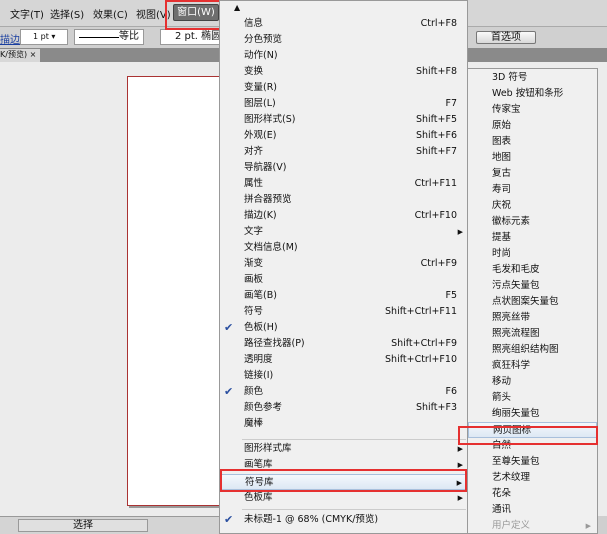 The width and height of the screenshot is (607, 534). Describe the element at coordinates (343, 72) in the screenshot. I see `menu-item: 变换 Shift+F8` at that location.